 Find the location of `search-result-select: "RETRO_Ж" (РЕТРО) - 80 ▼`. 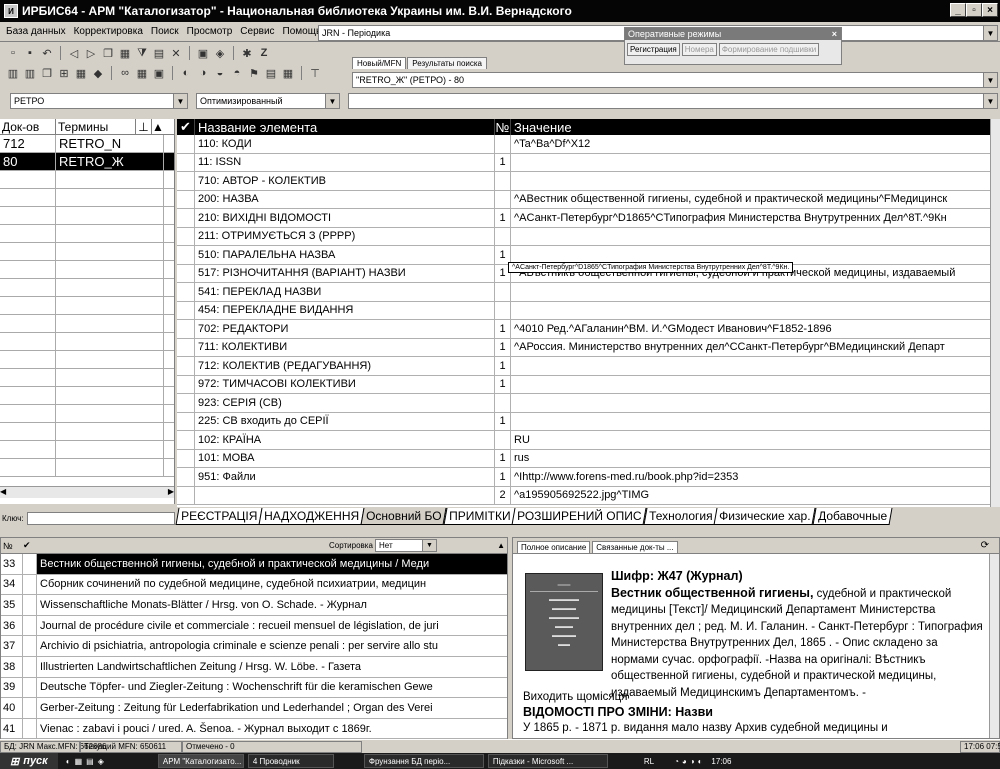

search-result-select: "RETRO_Ж" (РЕТРО) - 80 ▼ is located at coordinates (675, 80).